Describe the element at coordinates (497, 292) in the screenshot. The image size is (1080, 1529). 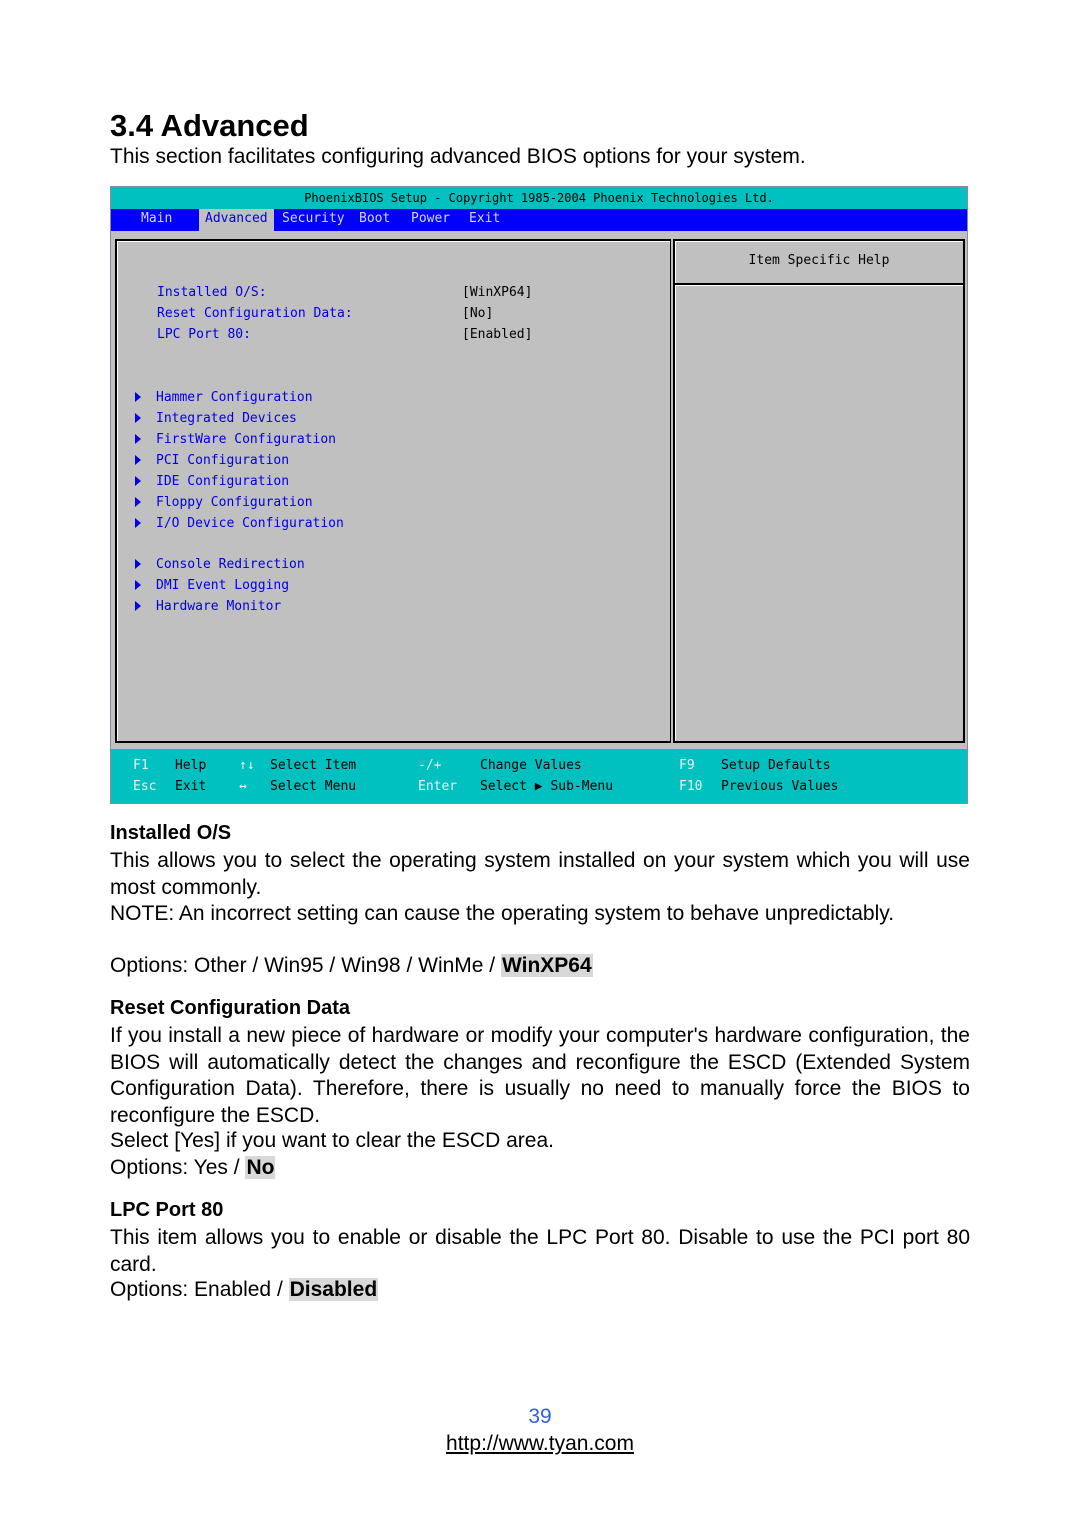
I see `setting-installed-os-value: [WinXP64]` at that location.